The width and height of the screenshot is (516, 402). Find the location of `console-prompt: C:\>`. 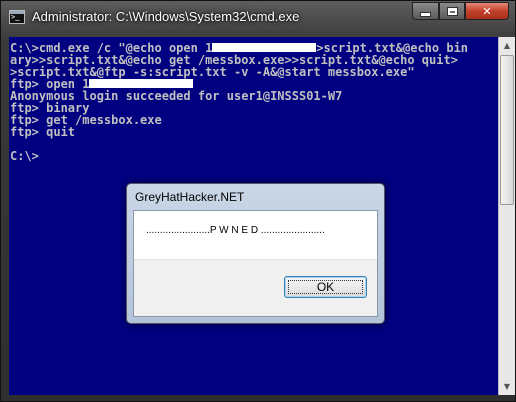

console-prompt: C:\> is located at coordinates (24, 156).